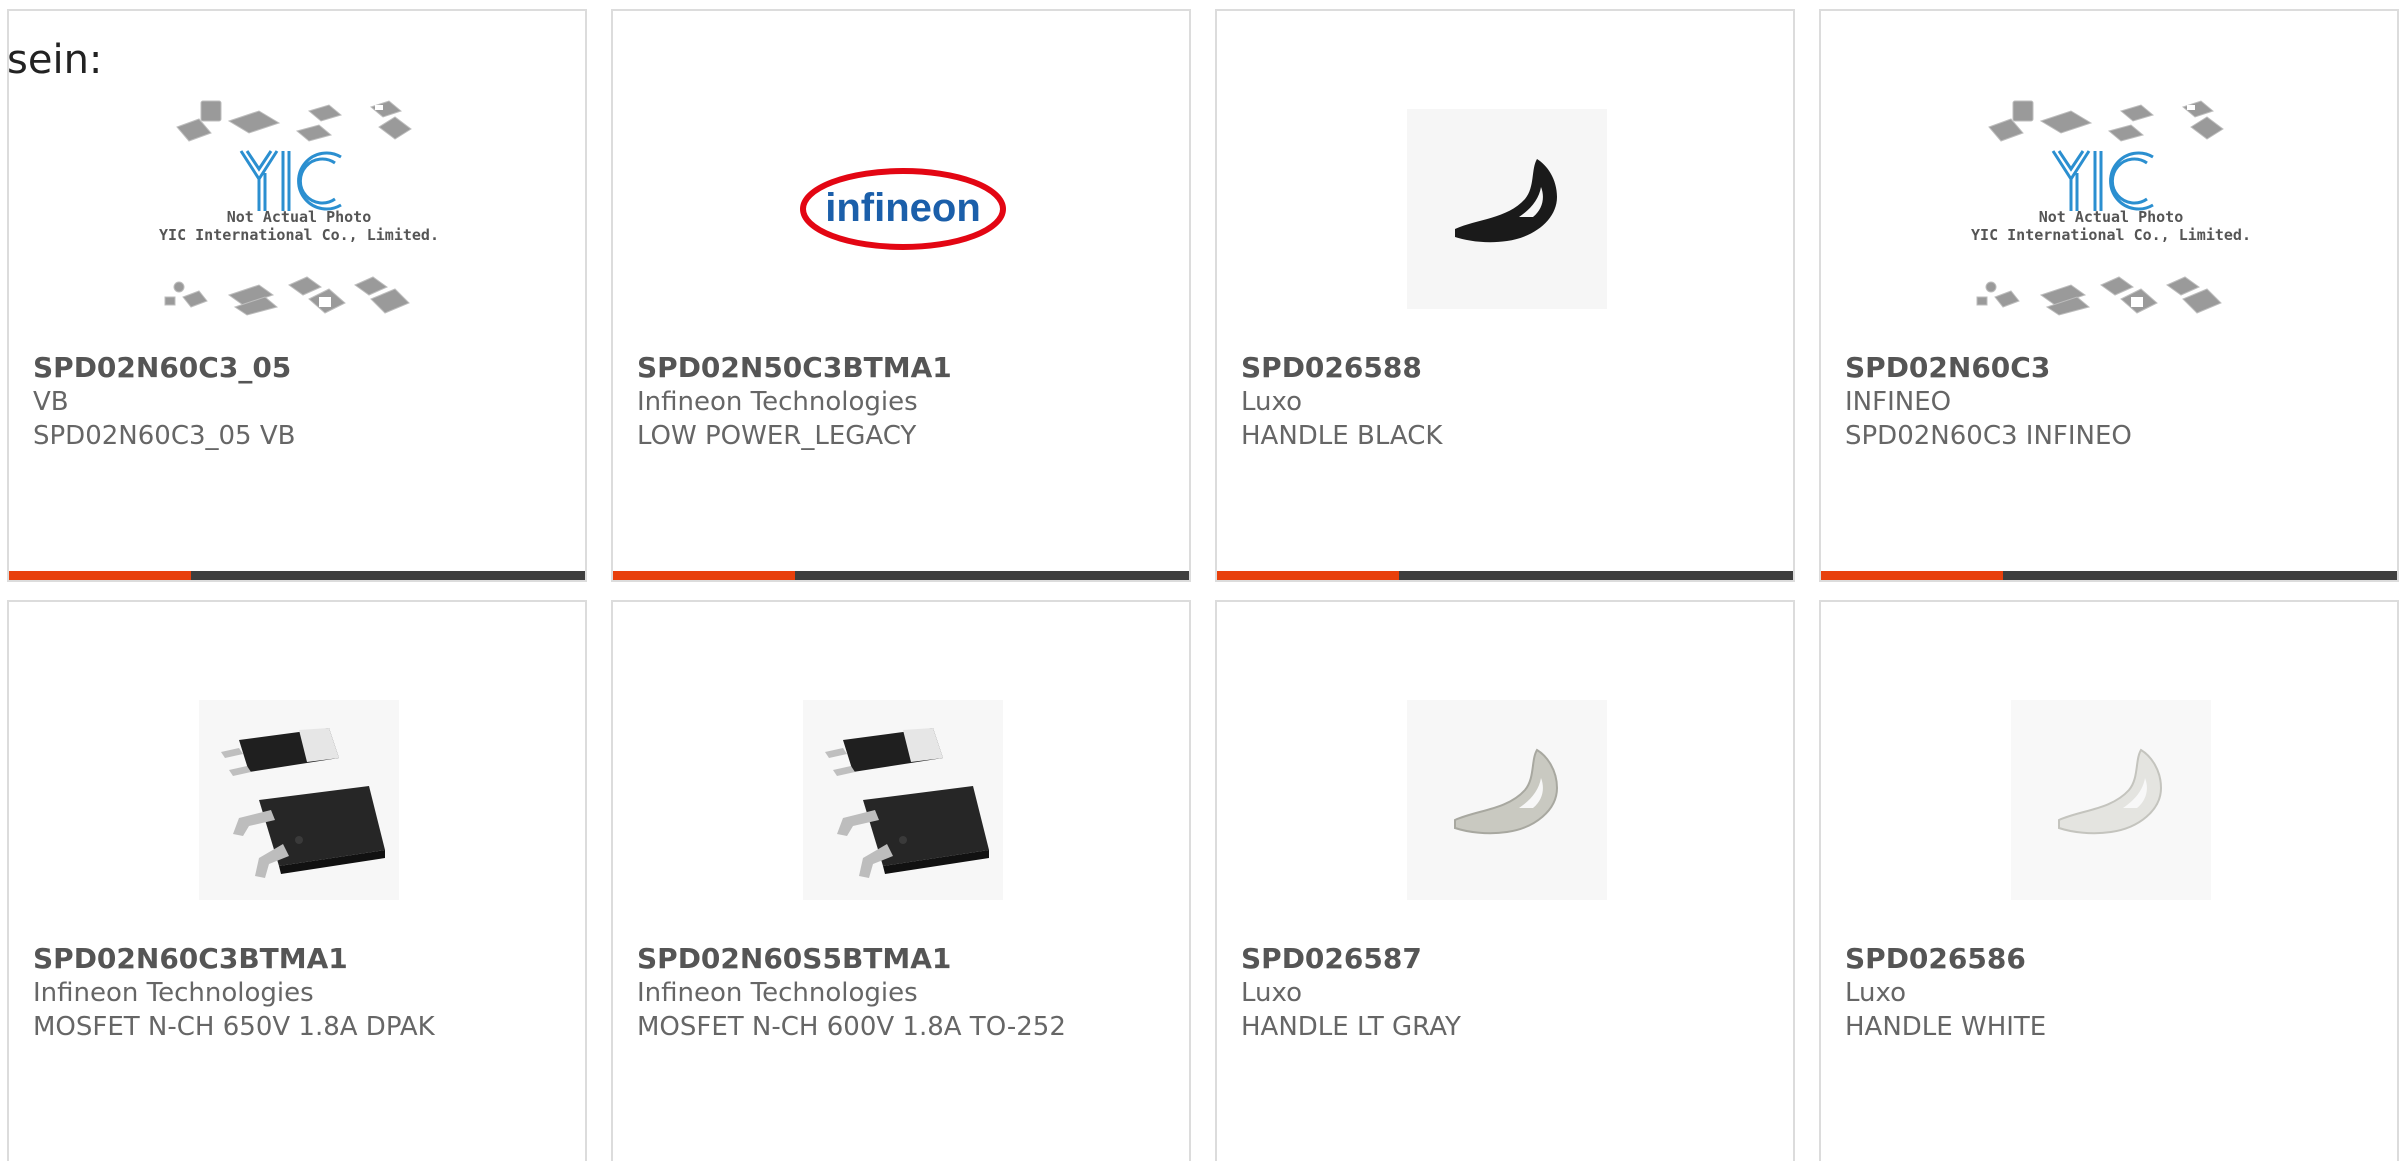  I want to click on description: HANDLE BLACK, so click(1342, 436).